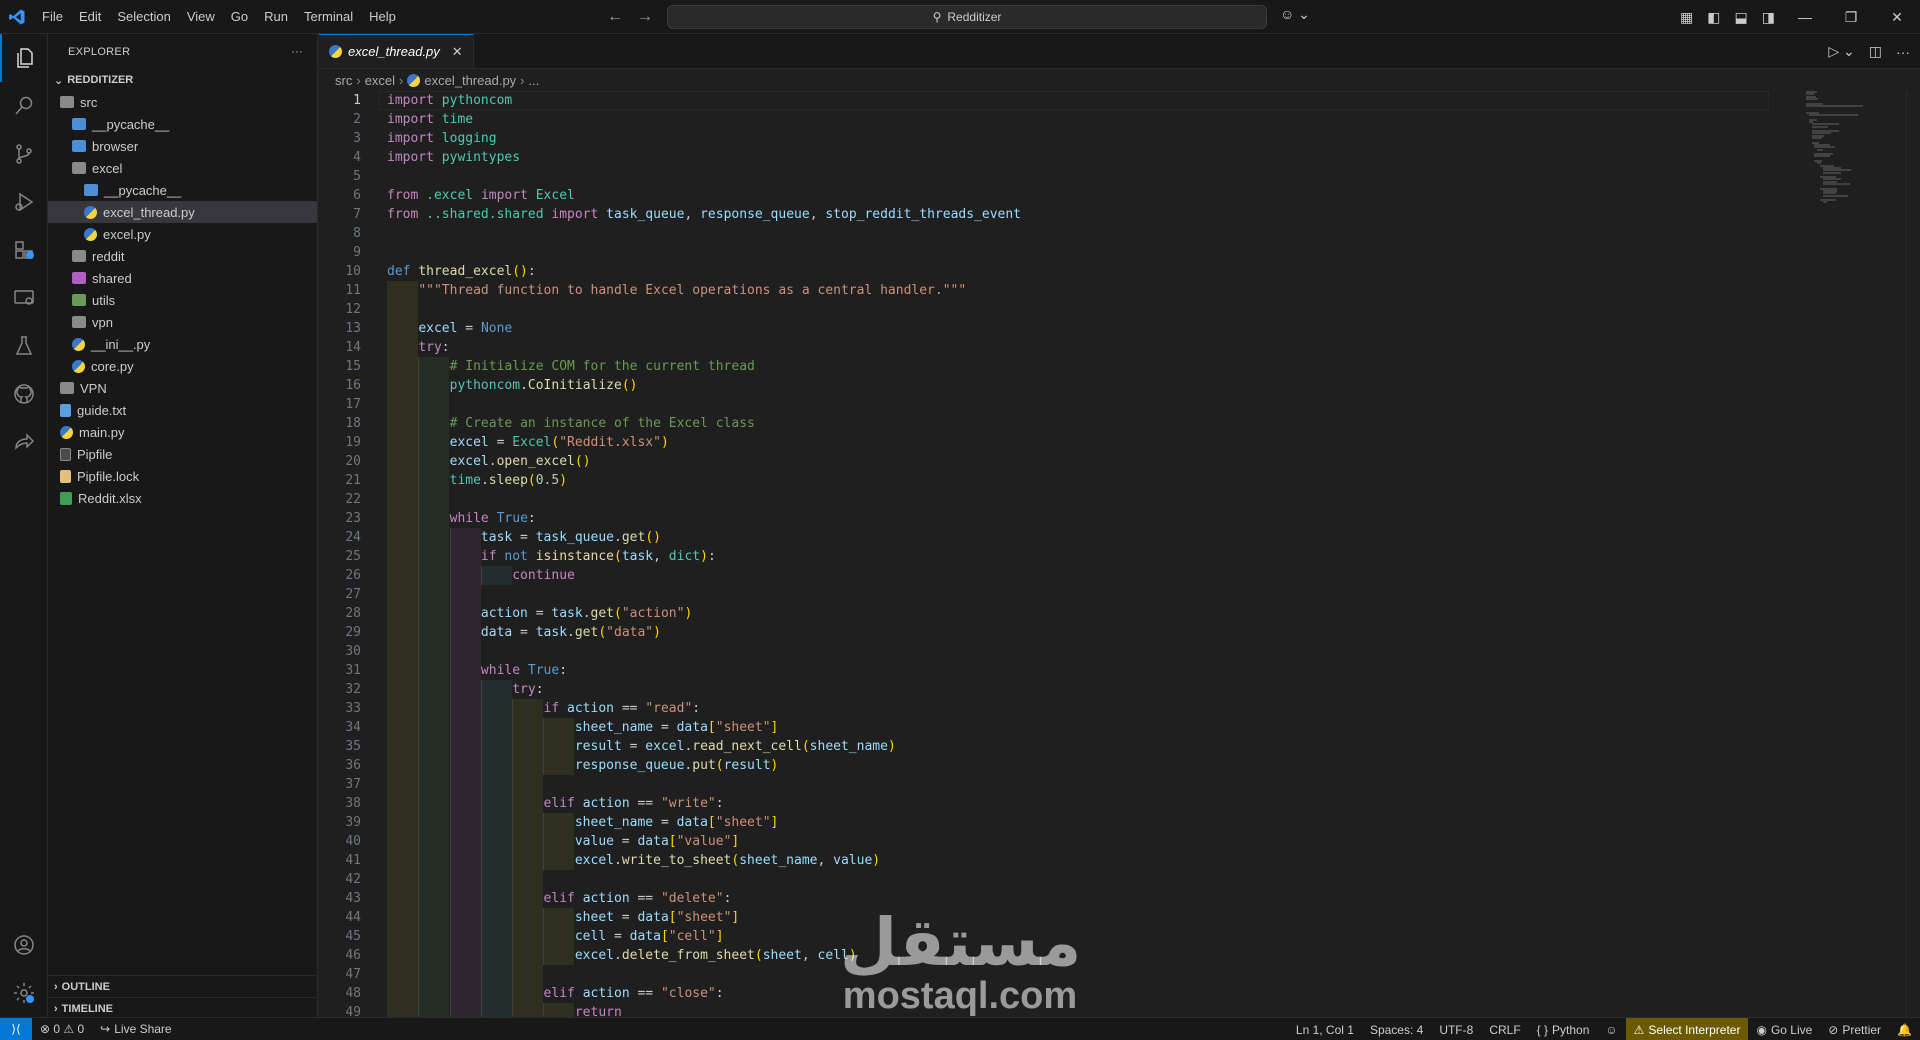 The height and width of the screenshot is (1040, 1920). Describe the element at coordinates (1611, 1029) in the screenshot. I see `copilot-status-icon: ☺` at that location.